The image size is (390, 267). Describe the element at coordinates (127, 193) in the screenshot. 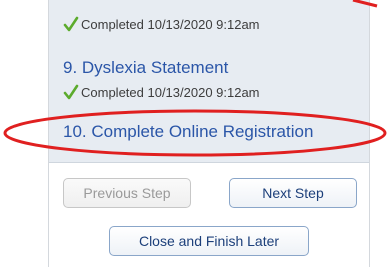

I see `previous-step-button: Previous Step` at that location.